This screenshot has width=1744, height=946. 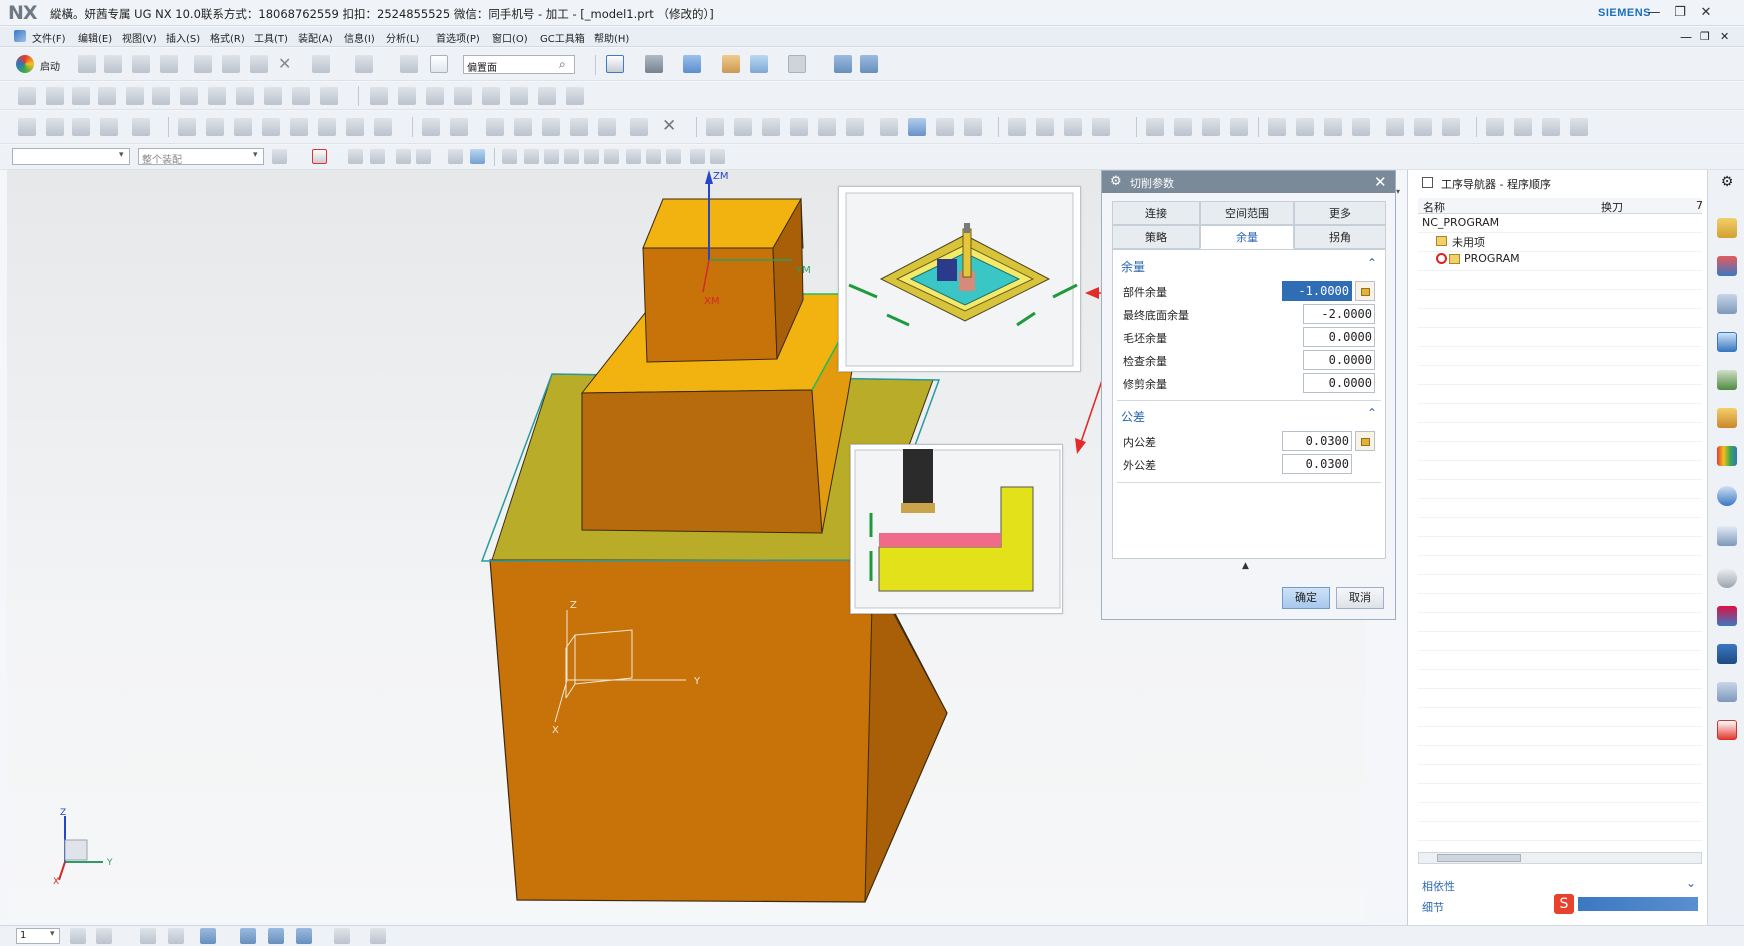 I want to click on close-icon: ✕, so click(x=1380, y=182).